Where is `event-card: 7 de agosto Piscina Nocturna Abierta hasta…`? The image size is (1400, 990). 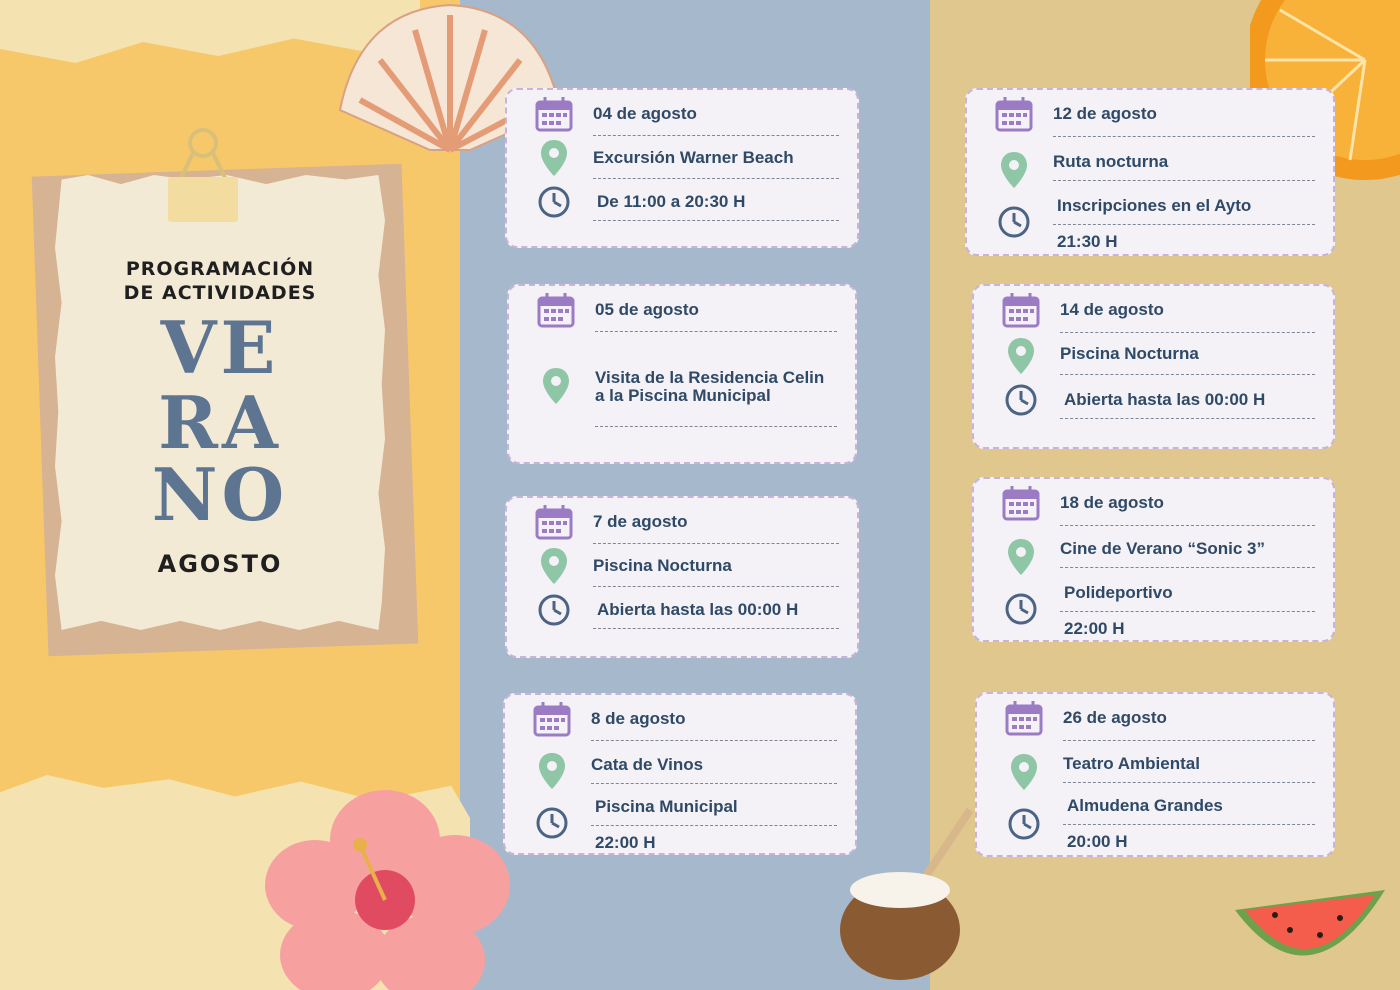 event-card: 7 de agosto Piscina Nocturna Abierta hasta… is located at coordinates (682, 577).